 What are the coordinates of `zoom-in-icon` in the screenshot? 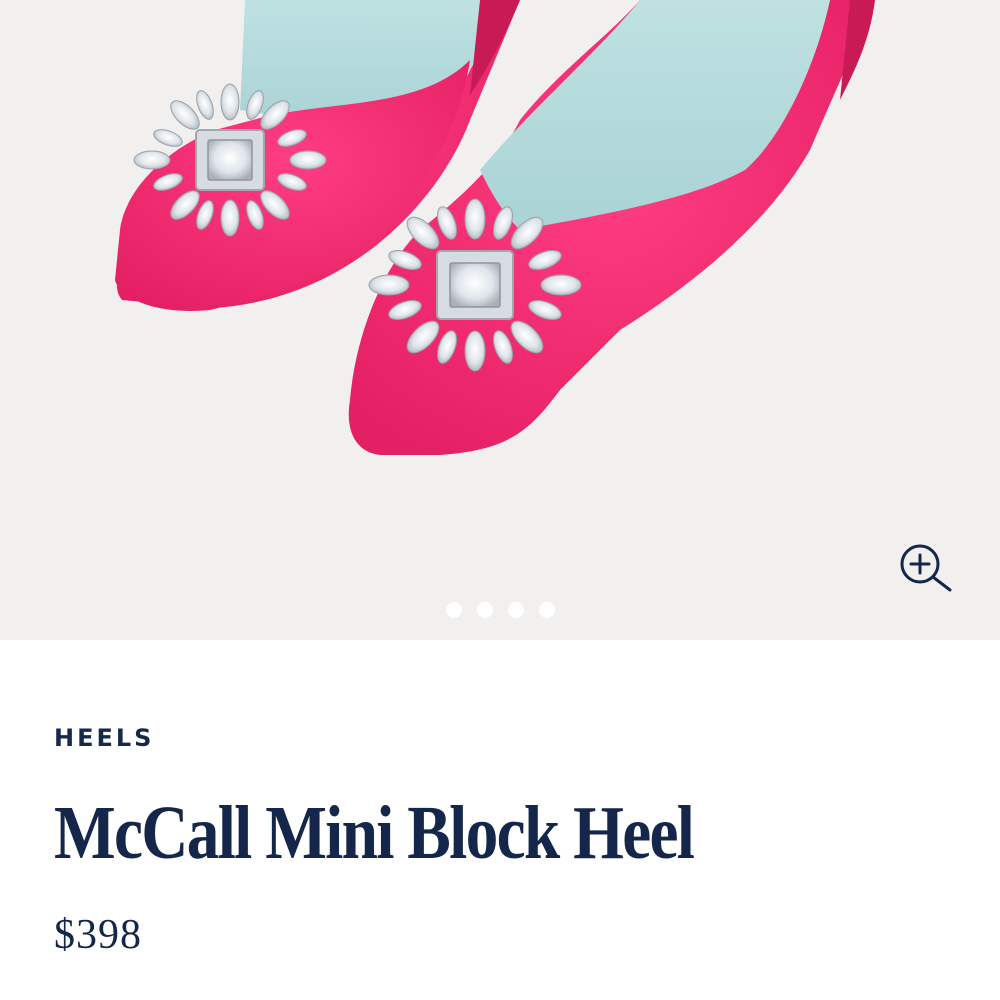 It's located at (926, 568).